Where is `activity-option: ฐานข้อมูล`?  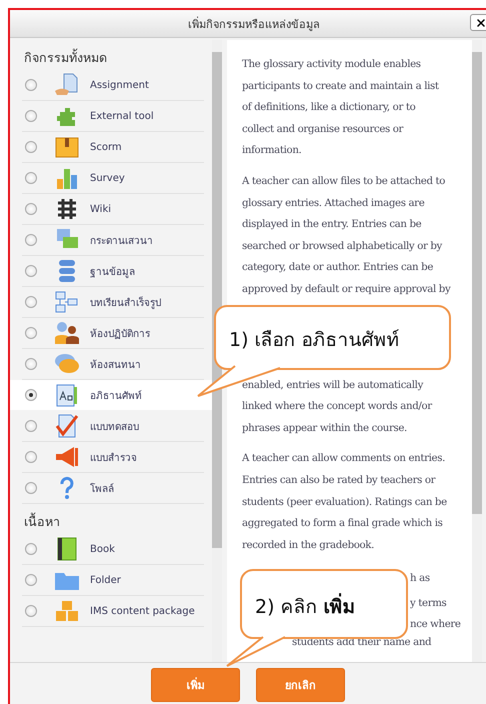
activity-option: ฐานข้อมูล is located at coordinates (113, 271).